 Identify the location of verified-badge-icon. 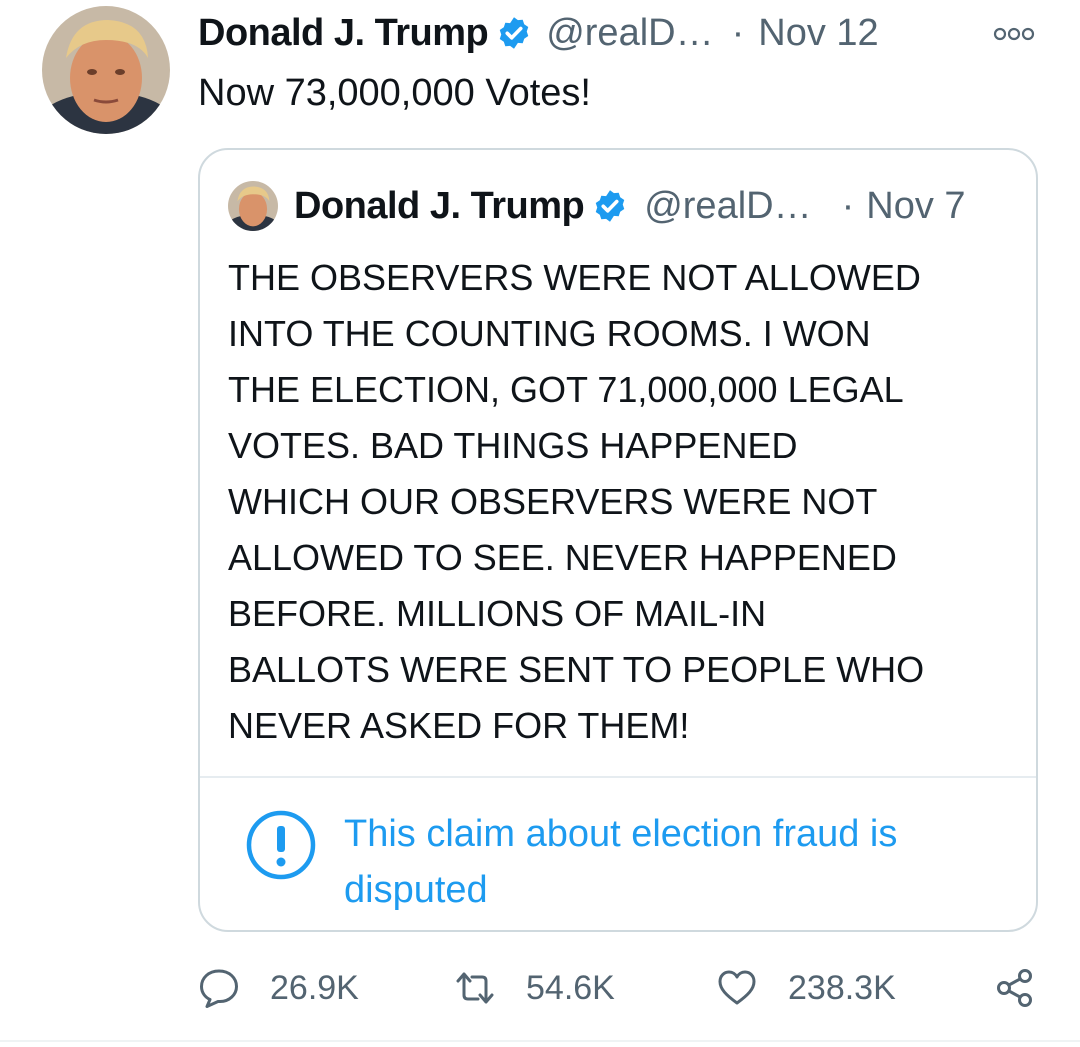
(514, 33).